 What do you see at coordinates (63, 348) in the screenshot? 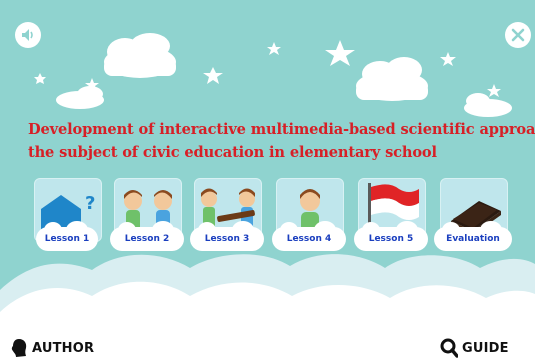
I see `author-label: AUTHOR` at bounding box center [63, 348].